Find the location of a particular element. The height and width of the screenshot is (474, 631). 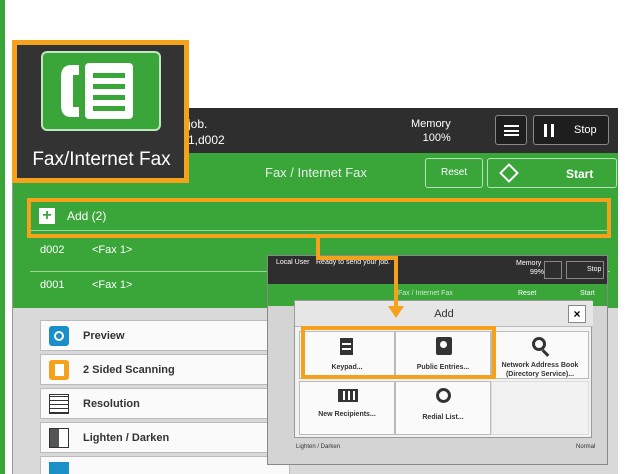

eye-icon is located at coordinates (59, 336).